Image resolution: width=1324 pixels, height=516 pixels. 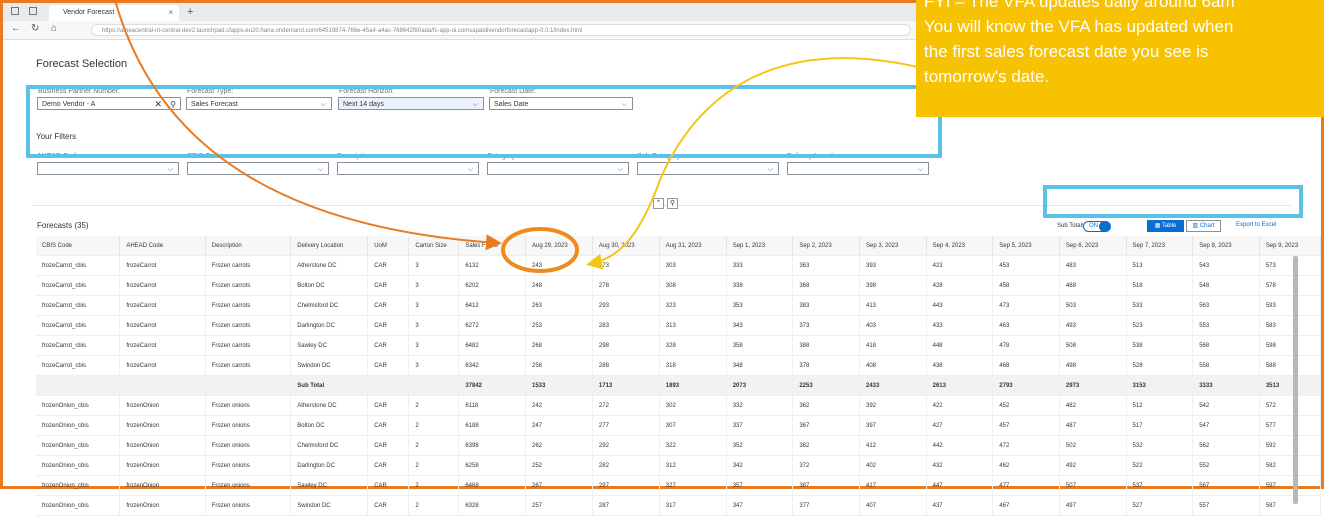 What do you see at coordinates (492, 385) in the screenshot?
I see `table-cell: 37842` at bounding box center [492, 385].